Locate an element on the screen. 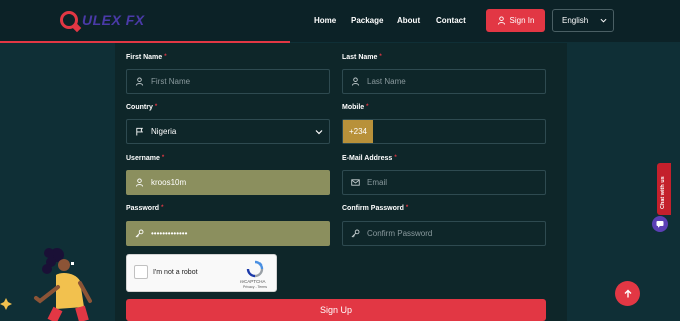  logo-icon is located at coordinates (69, 20).